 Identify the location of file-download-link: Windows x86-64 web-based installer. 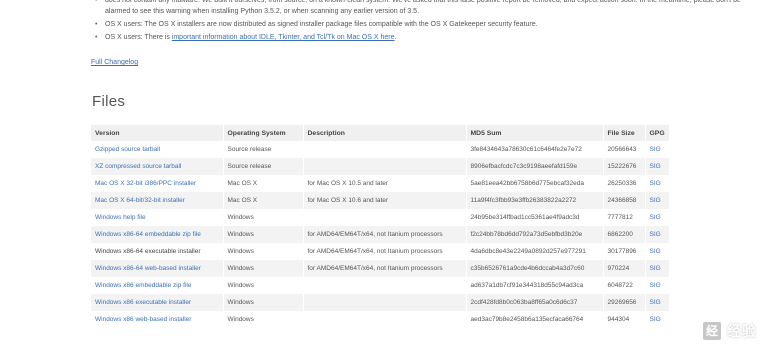
(148, 268).